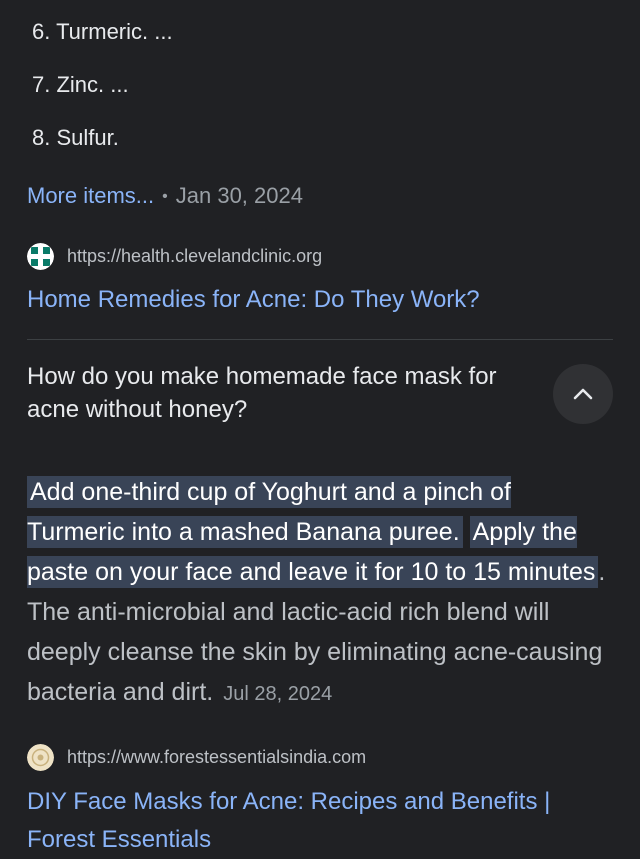 The image size is (640, 859). I want to click on faq-toggle-button, so click(583, 394).